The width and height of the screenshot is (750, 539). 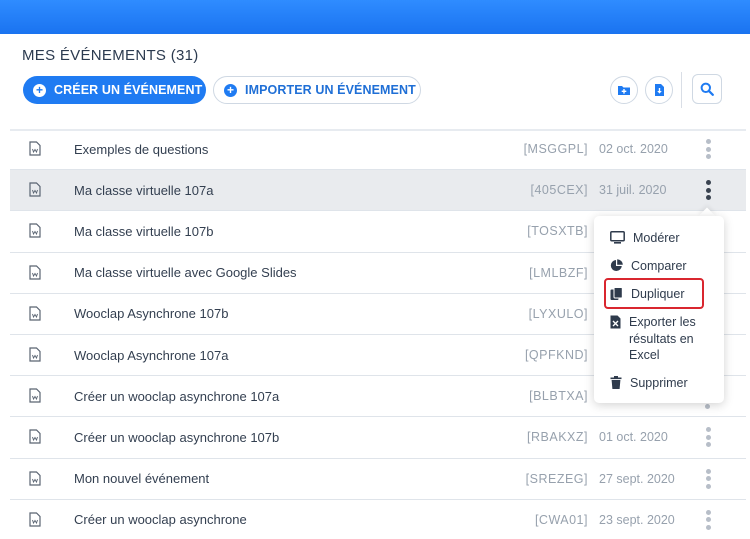 I want to click on event-title: Ma classe virtuelle avec Google Slides, so click(x=185, y=273).